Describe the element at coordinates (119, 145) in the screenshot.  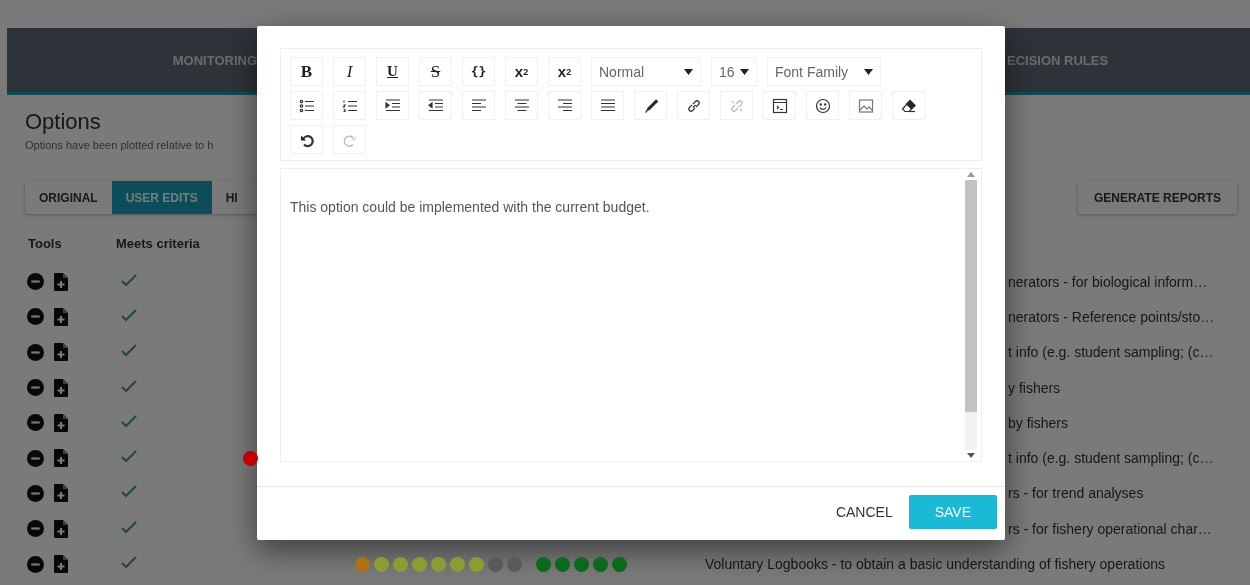
I see `page-subtitle: Options have been plotted relative to h` at that location.